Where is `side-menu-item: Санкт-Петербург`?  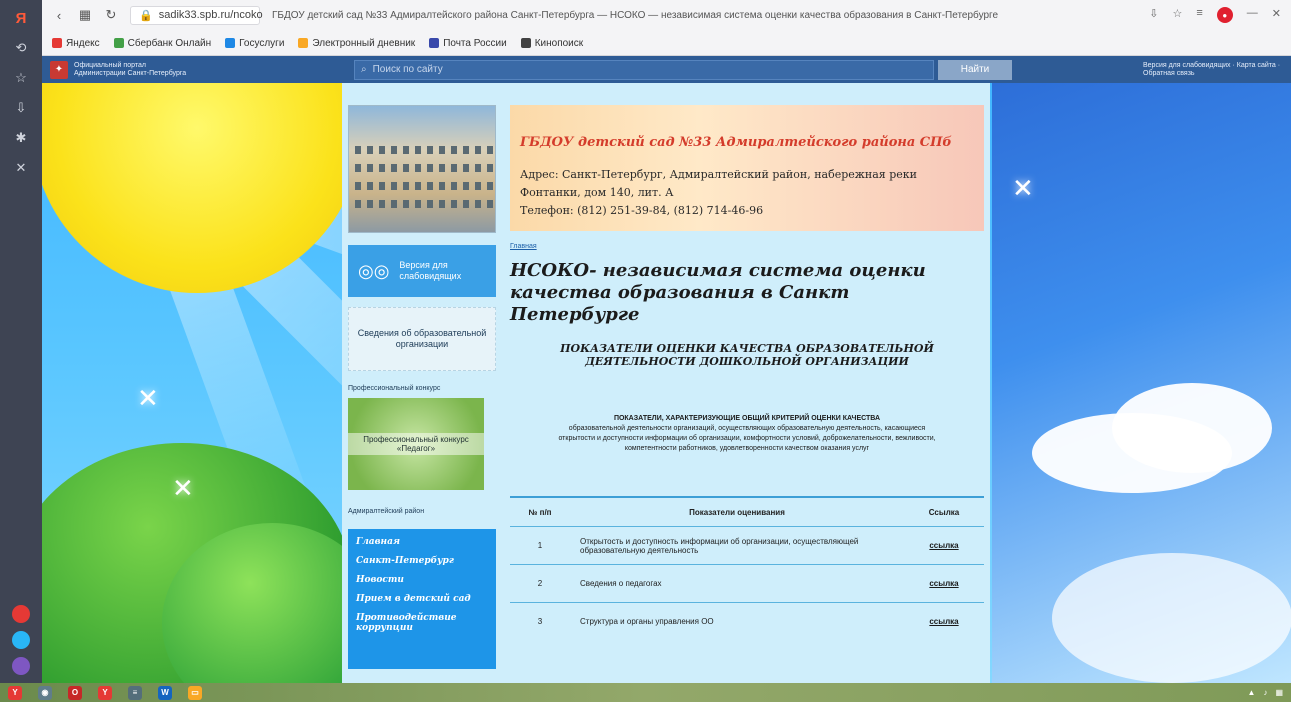 side-menu-item: Санкт-Петербург is located at coordinates (422, 561).